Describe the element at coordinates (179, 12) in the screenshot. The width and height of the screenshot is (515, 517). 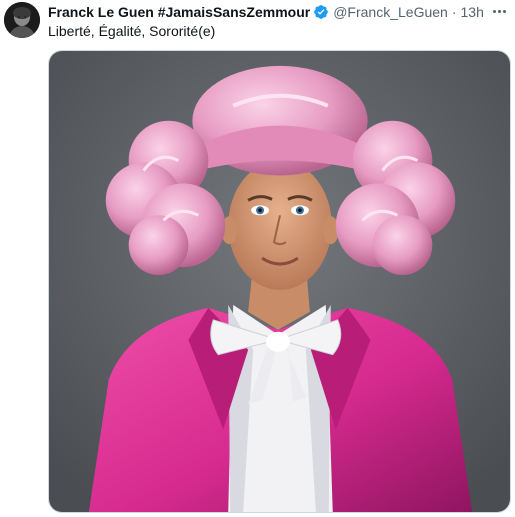
I see `author-name: Franck Le Guen #JamaisSansZemmour` at that location.